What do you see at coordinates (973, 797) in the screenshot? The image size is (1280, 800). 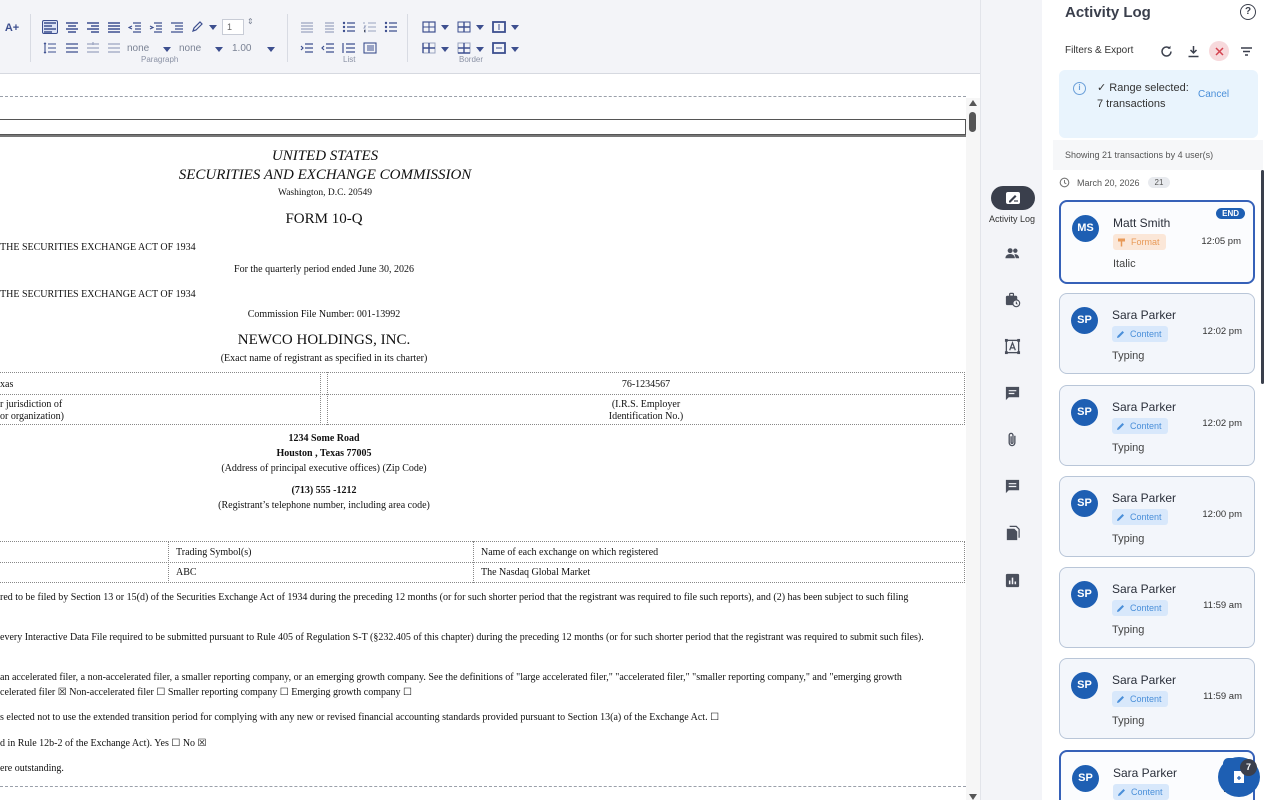 I see `scroll-down-icon` at bounding box center [973, 797].